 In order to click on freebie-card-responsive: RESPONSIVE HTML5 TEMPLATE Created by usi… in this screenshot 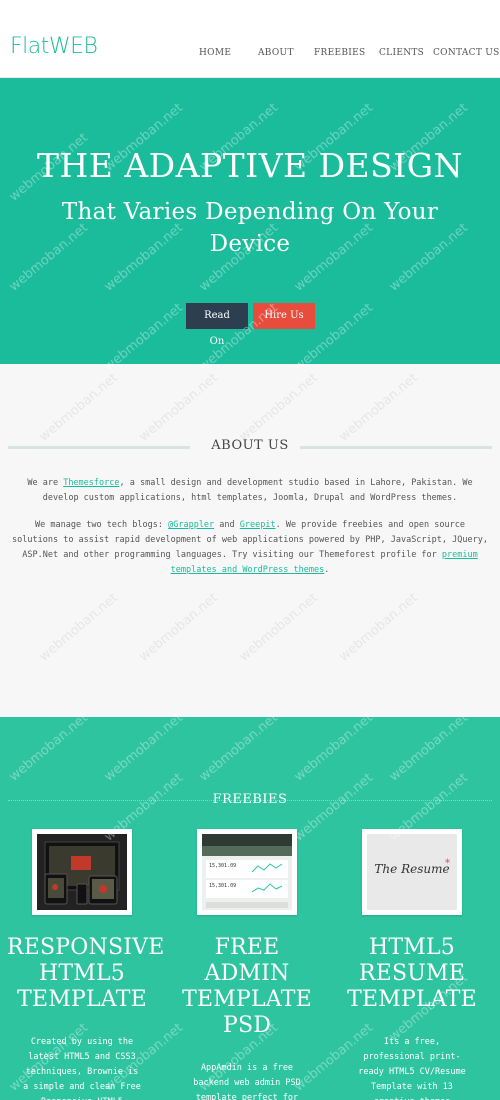, I will do `click(85, 964)`.